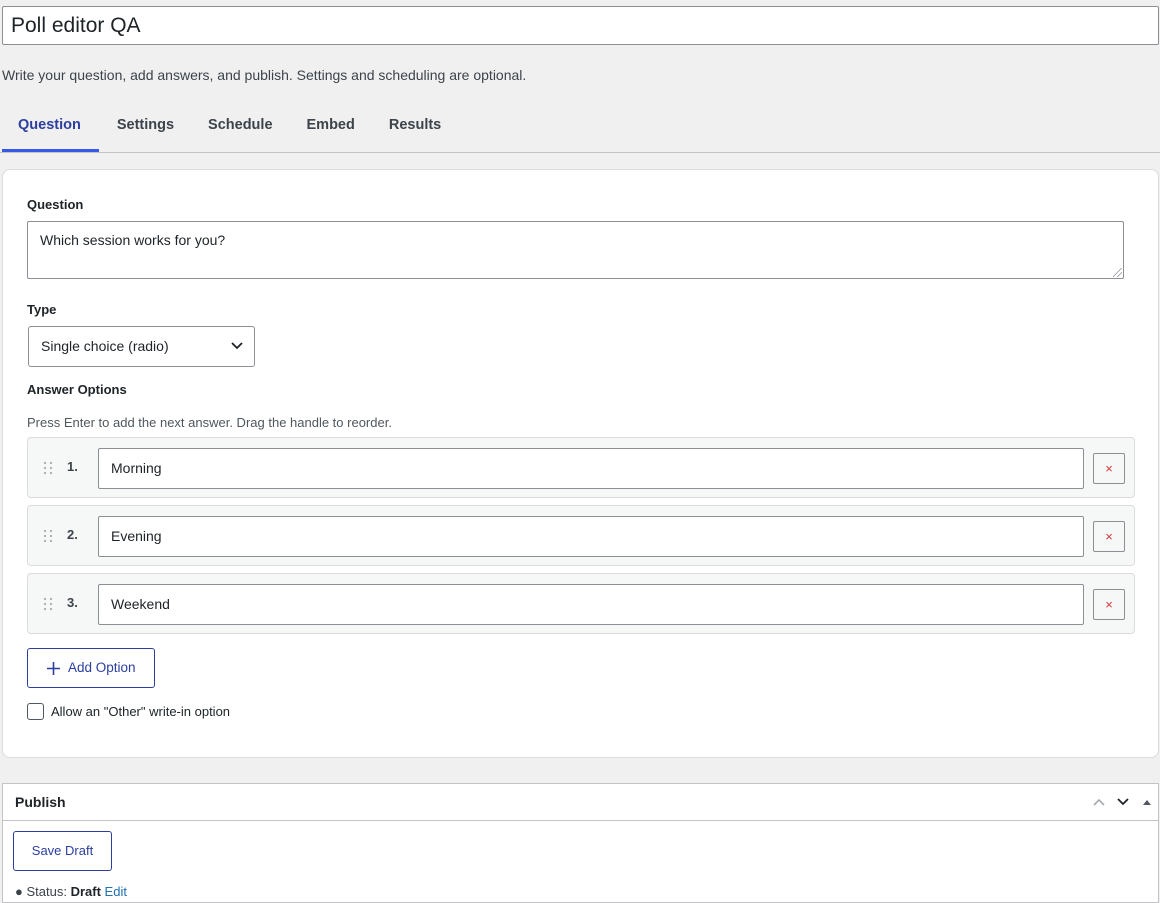  What do you see at coordinates (332, 128) in the screenshot?
I see `tab-embed: Embed` at bounding box center [332, 128].